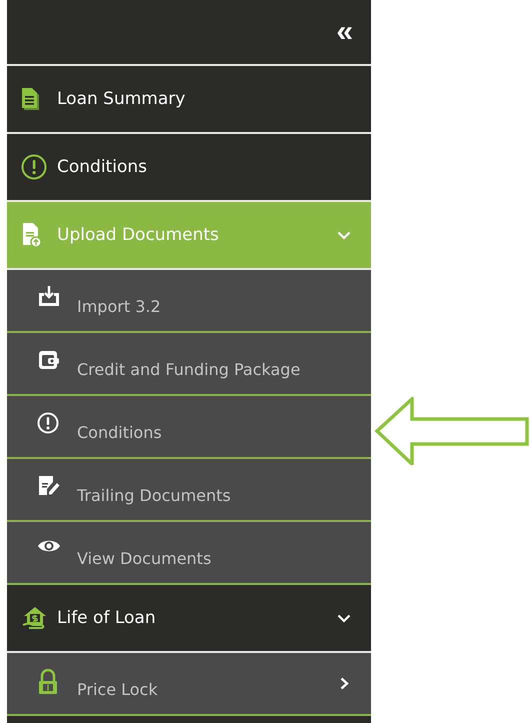  I want to click on menu-label: Loan Summary, so click(121, 99).